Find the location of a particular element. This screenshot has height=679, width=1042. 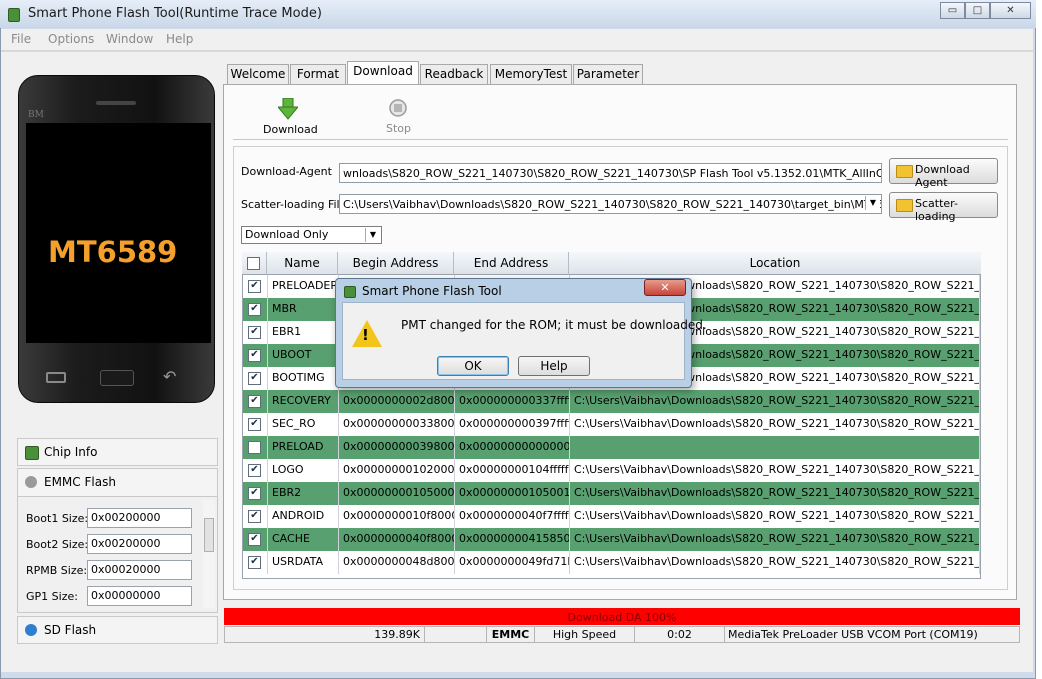

close-button: ✕ is located at coordinates (1010, 10).